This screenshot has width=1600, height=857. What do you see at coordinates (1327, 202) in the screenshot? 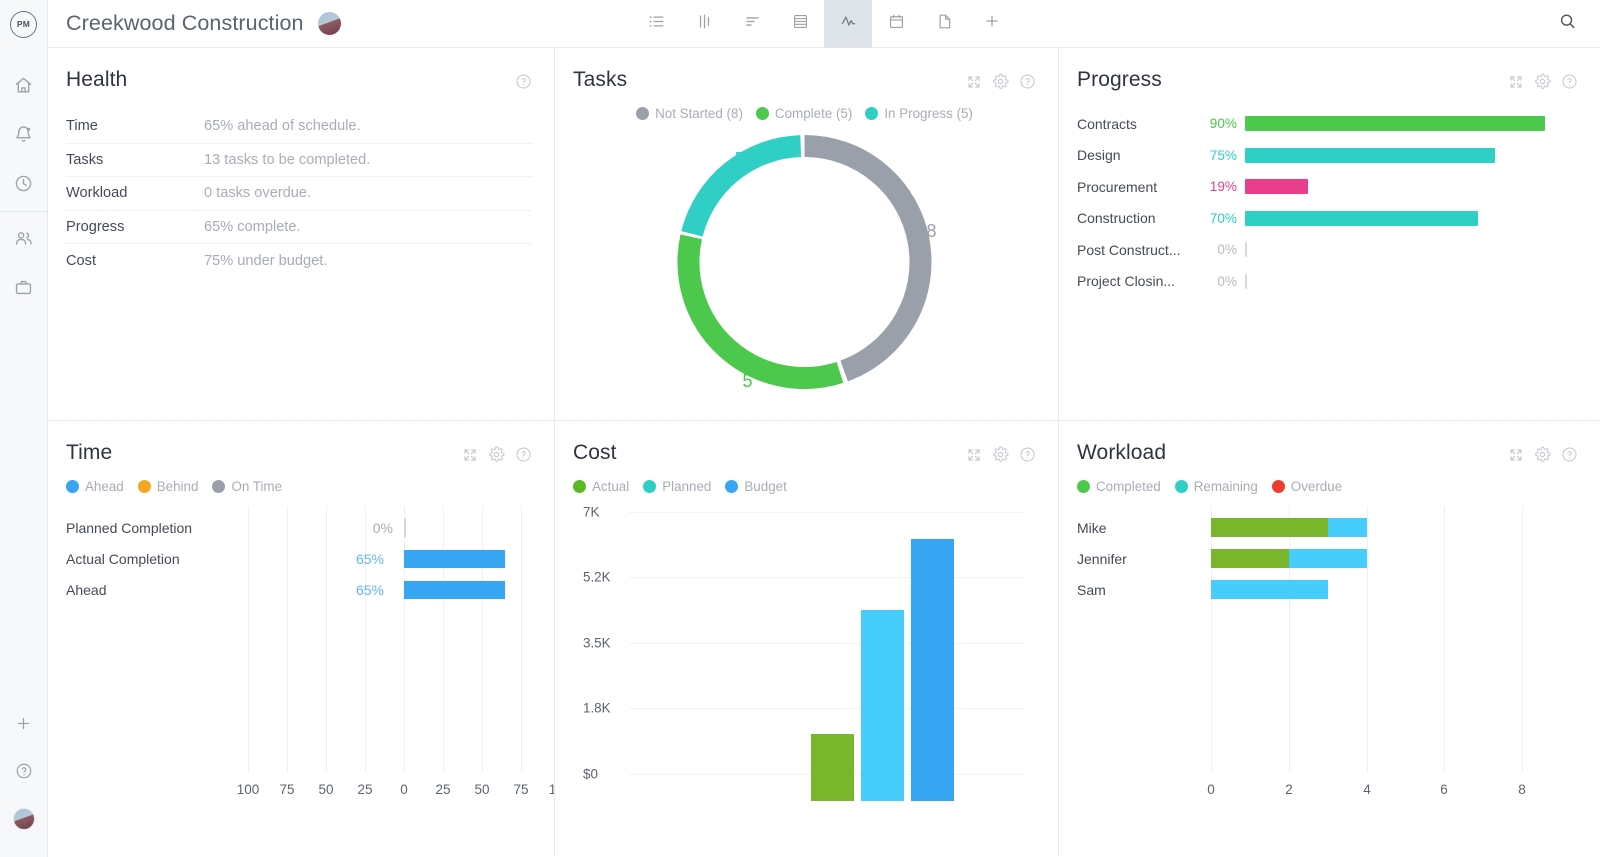
I see `progress-list: Contracts 90% Design 75% Procurement 19%` at bounding box center [1327, 202].